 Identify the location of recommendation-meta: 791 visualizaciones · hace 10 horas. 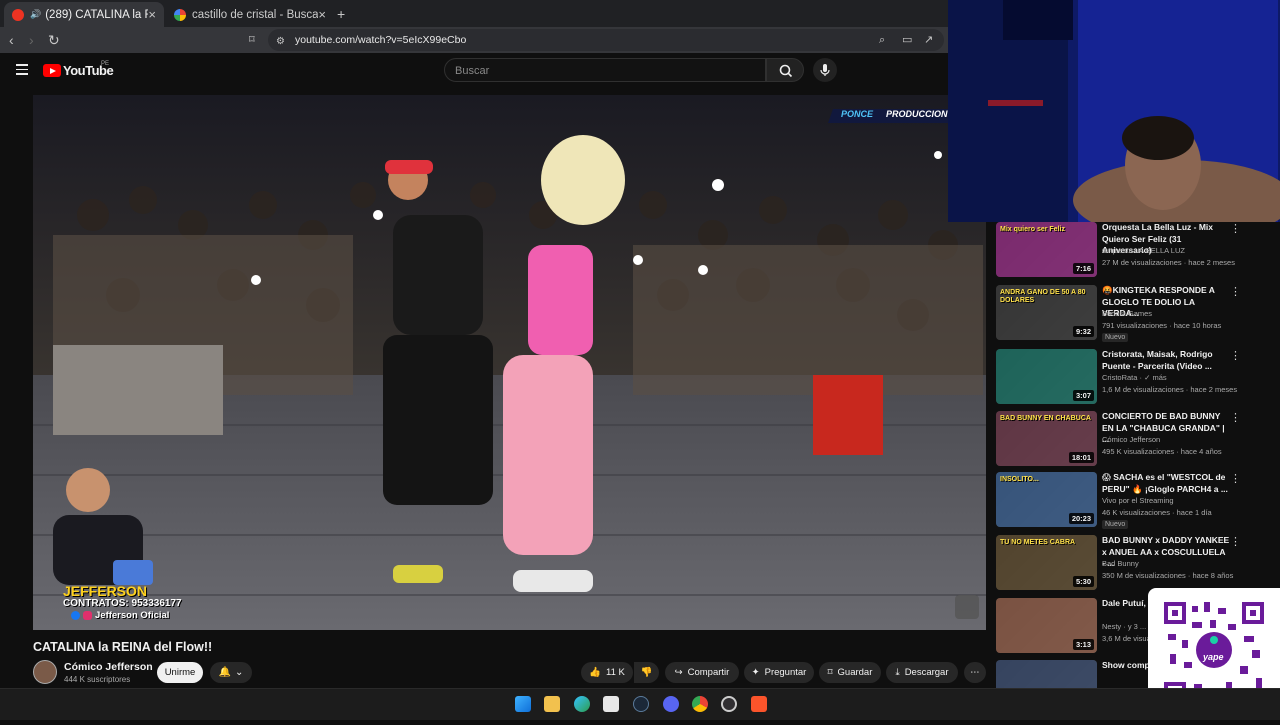
(1162, 325).